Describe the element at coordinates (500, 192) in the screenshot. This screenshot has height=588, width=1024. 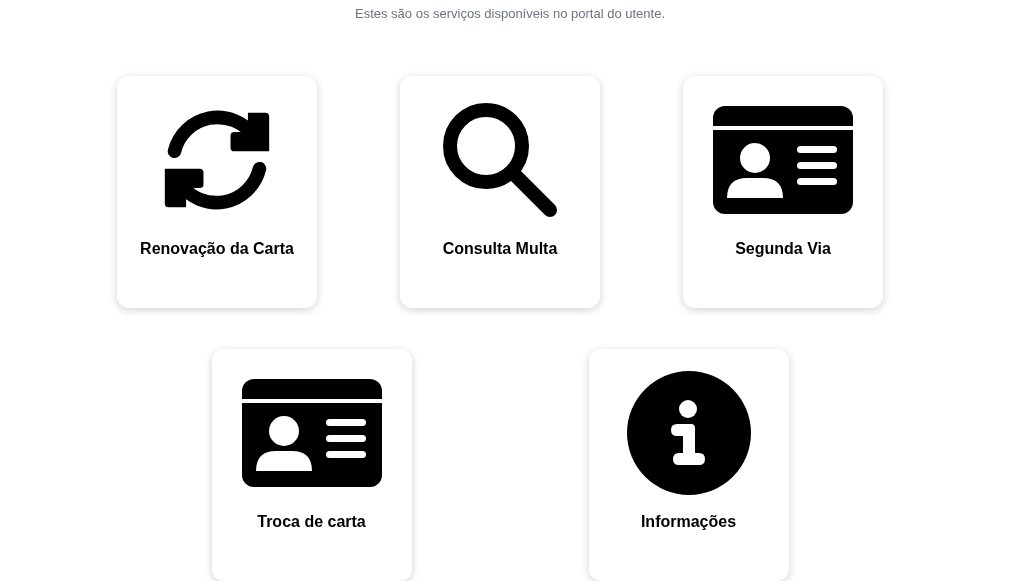
I see `service-card: Consulta Multa` at that location.